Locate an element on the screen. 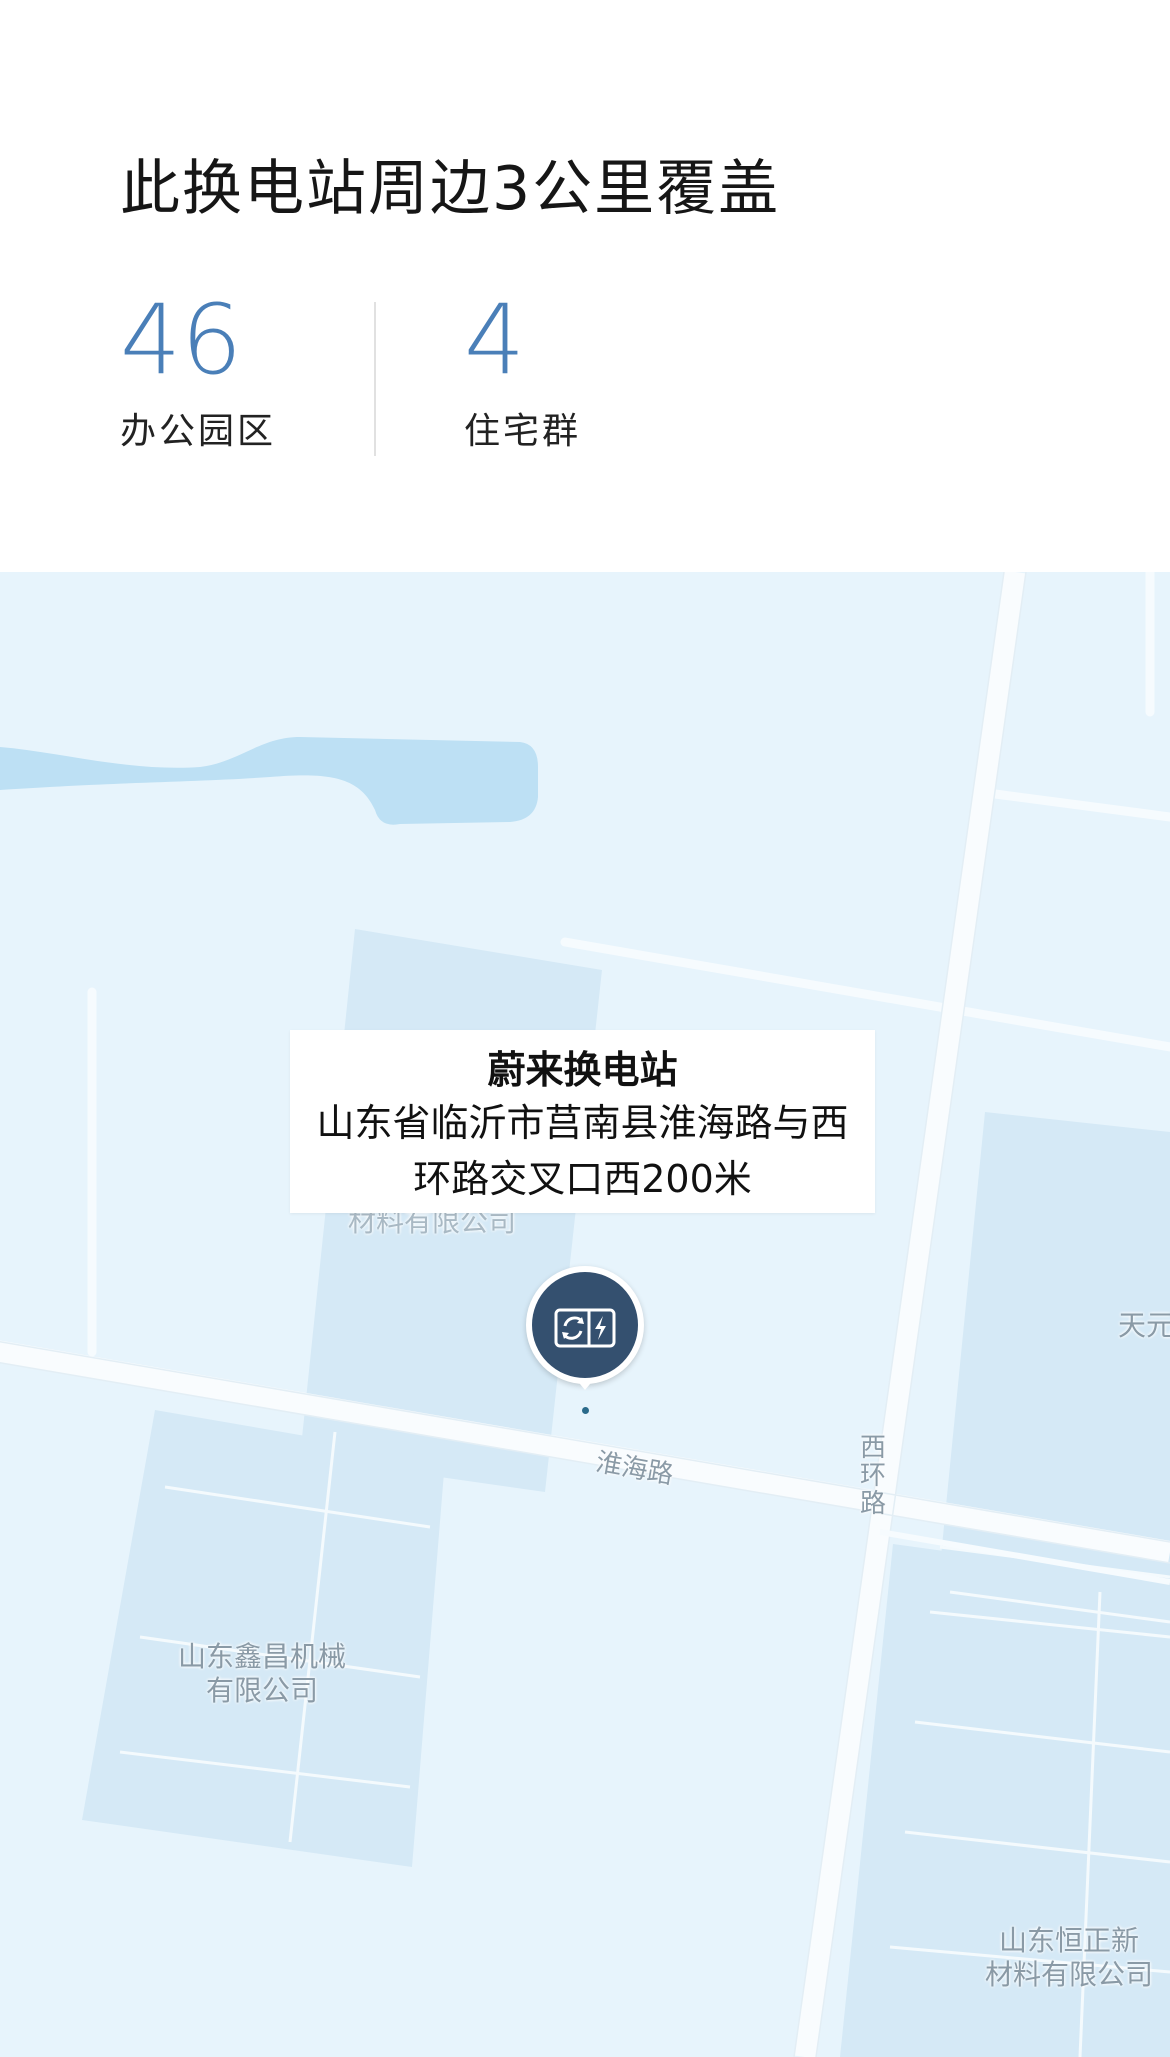 This screenshot has height=2057, width=1170. stat-residential-label: 住宅群 is located at coordinates (523, 431).